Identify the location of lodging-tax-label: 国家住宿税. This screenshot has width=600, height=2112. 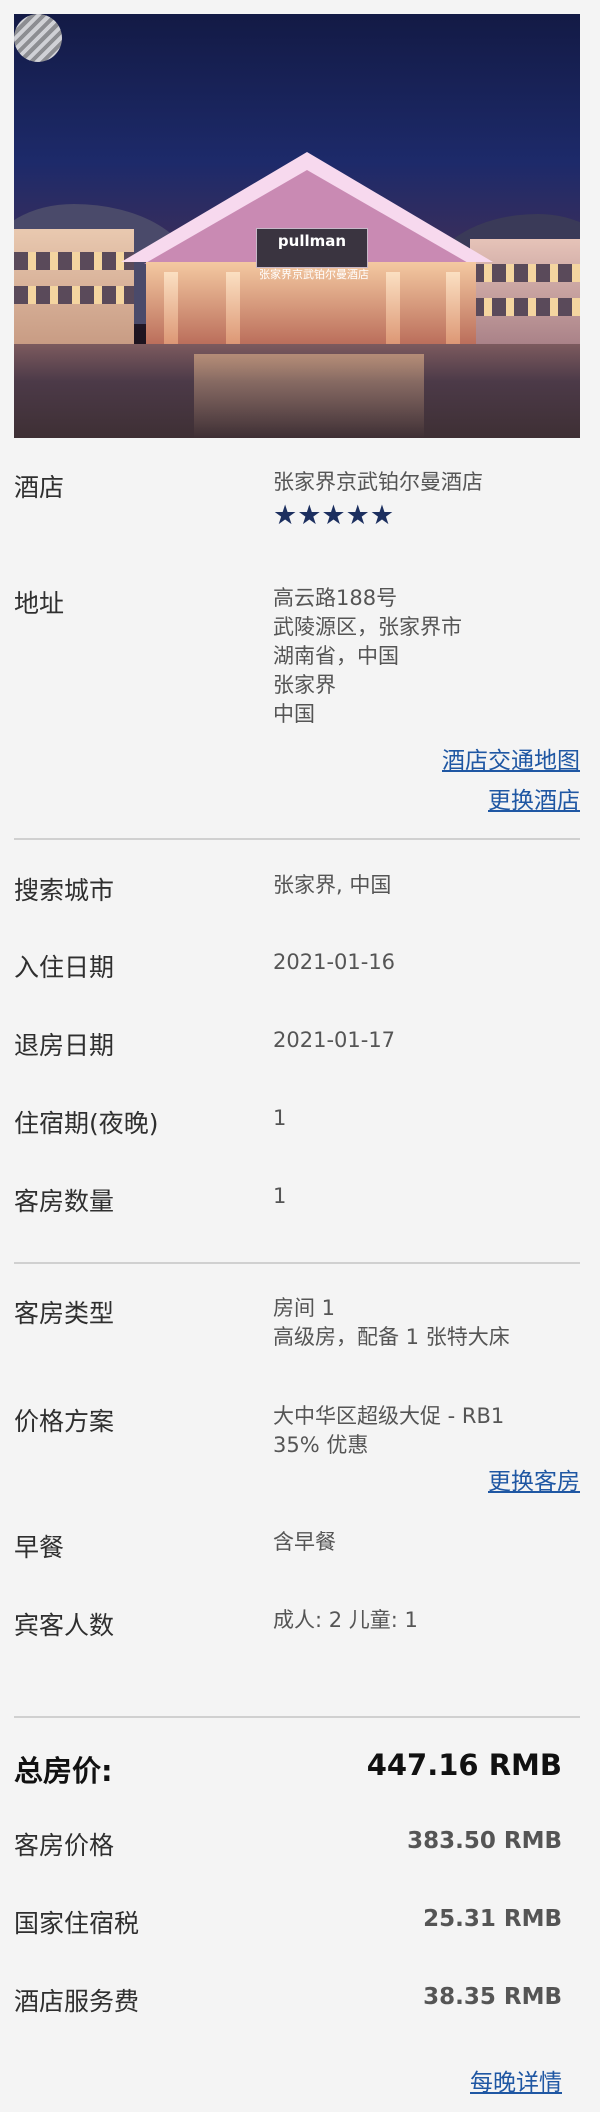
(77, 1923).